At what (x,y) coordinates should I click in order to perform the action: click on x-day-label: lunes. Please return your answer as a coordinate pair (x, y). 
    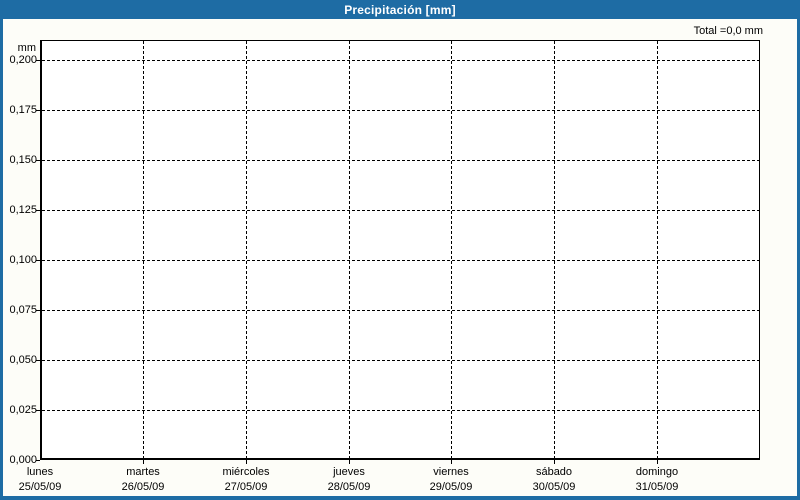
    Looking at the image, I should click on (40, 472).